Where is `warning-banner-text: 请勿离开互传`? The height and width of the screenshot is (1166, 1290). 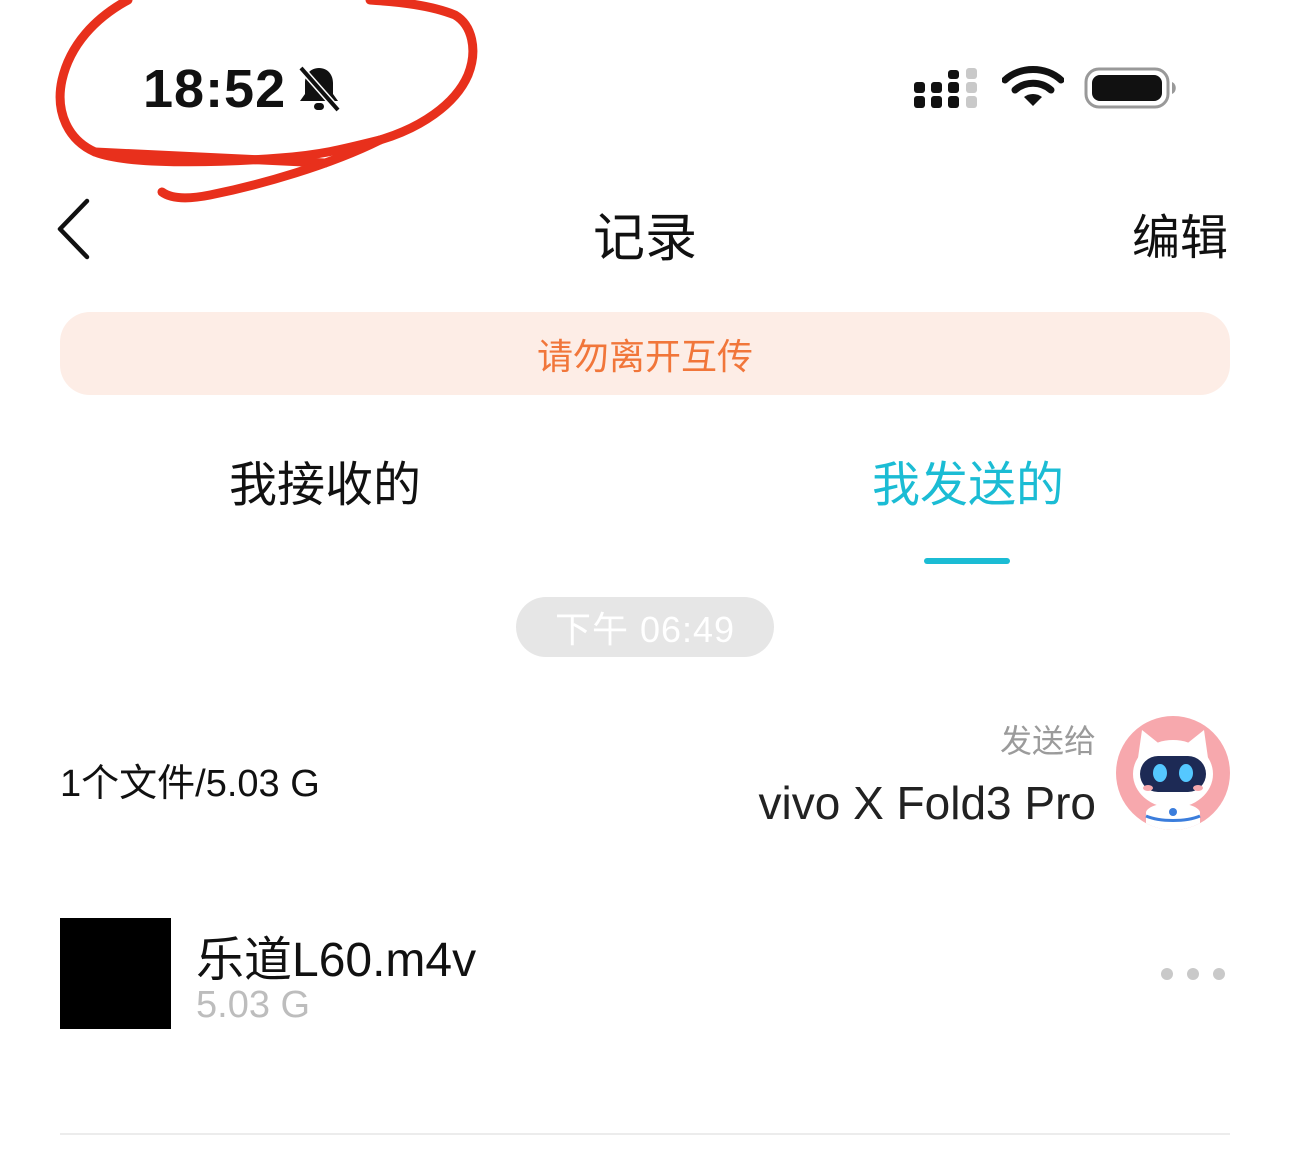 warning-banner-text: 请勿离开互传 is located at coordinates (644, 356).